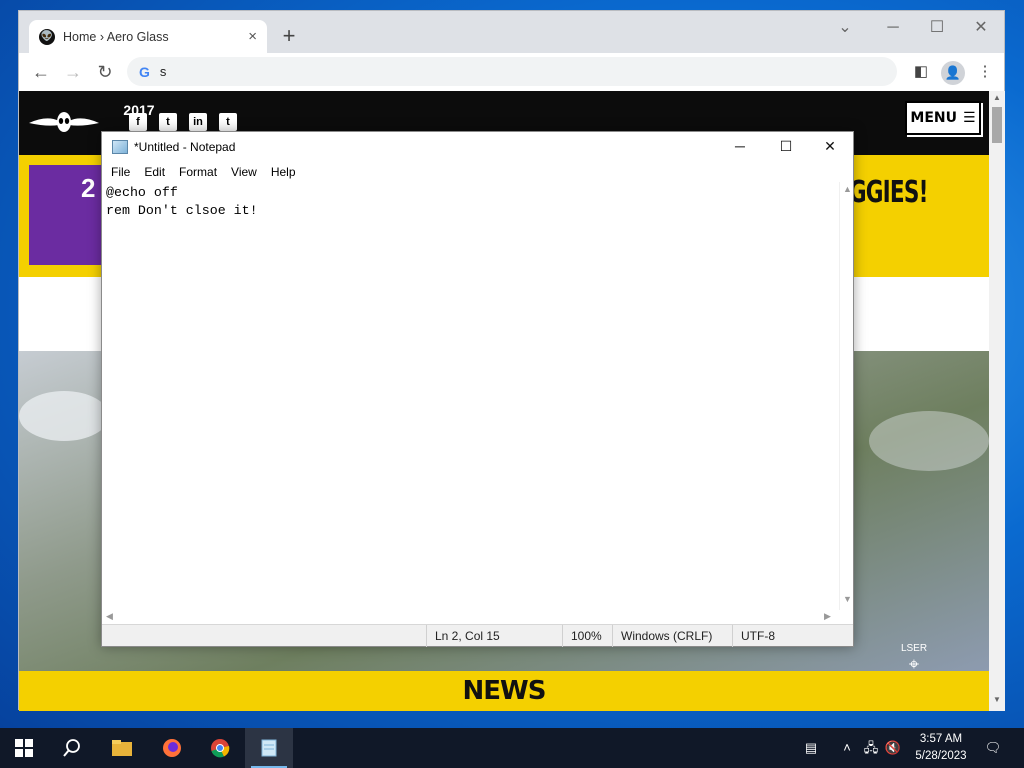  I want to click on start-button, so click(24, 748).